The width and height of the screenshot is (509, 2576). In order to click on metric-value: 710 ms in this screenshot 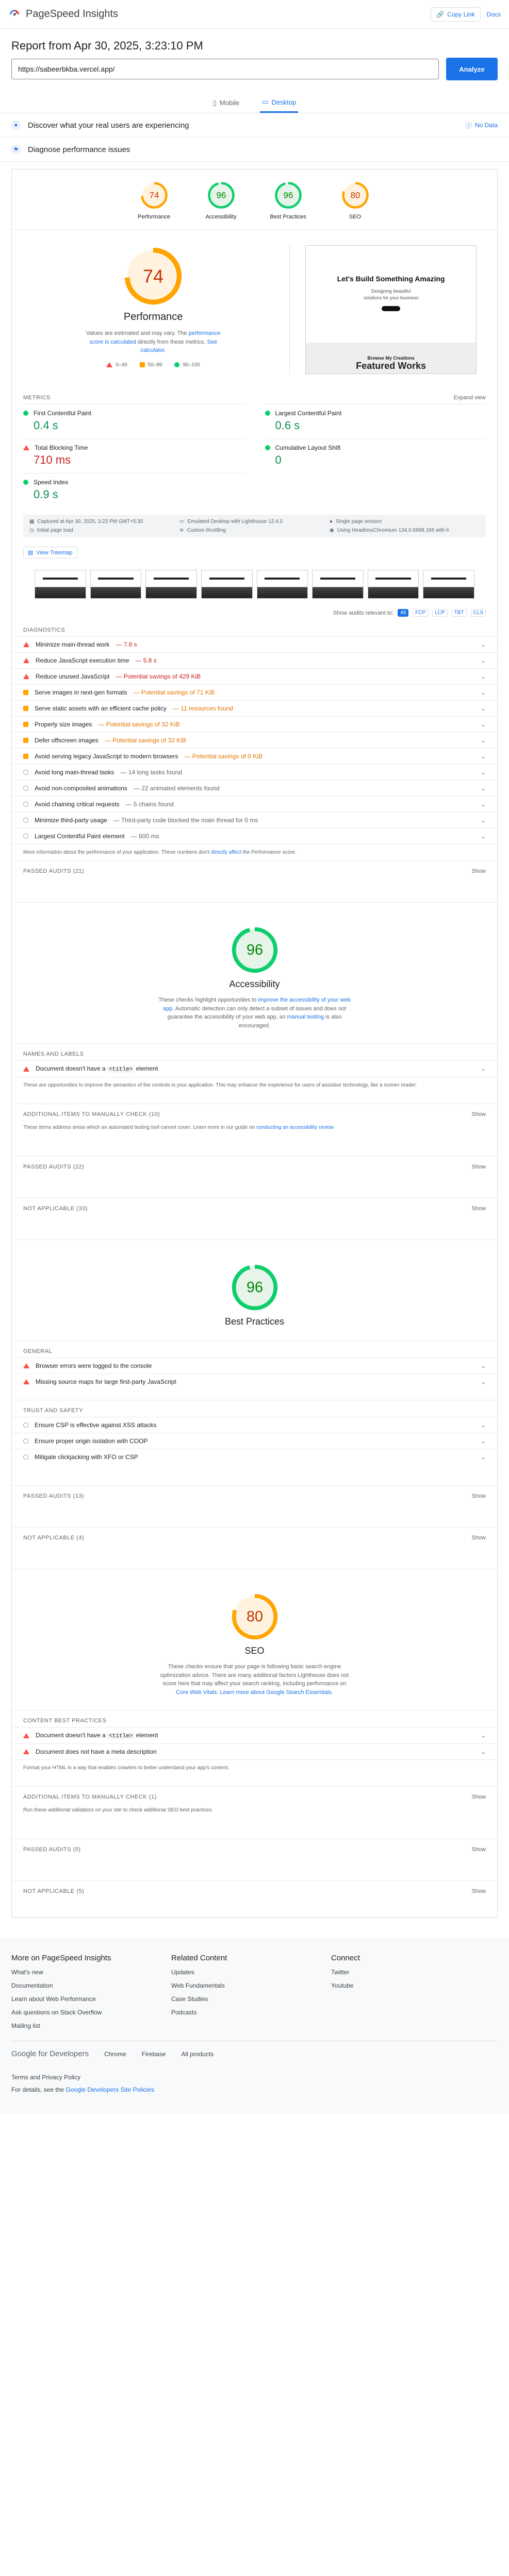, I will do `click(52, 459)`.